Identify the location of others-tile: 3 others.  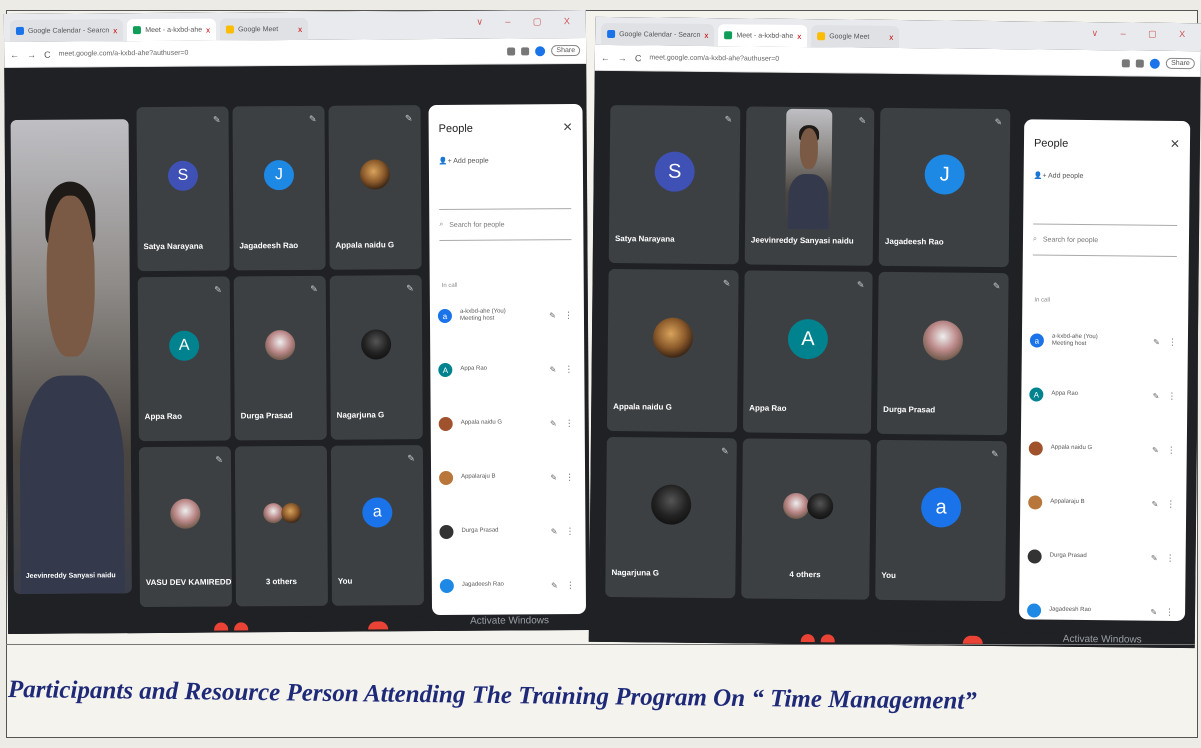
(281, 526).